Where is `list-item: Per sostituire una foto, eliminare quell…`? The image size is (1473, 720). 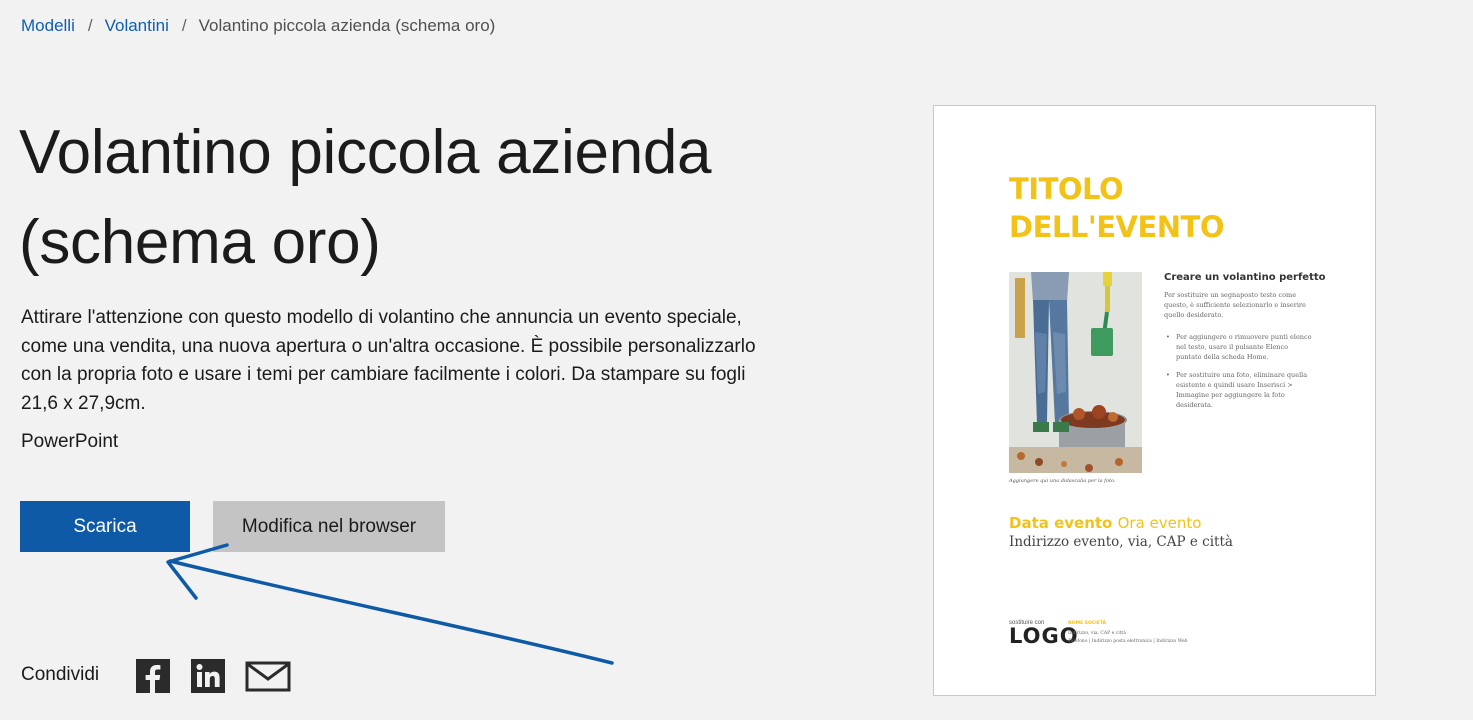 list-item: Per sostituire una foto, eliminare quell… is located at coordinates (1239, 390).